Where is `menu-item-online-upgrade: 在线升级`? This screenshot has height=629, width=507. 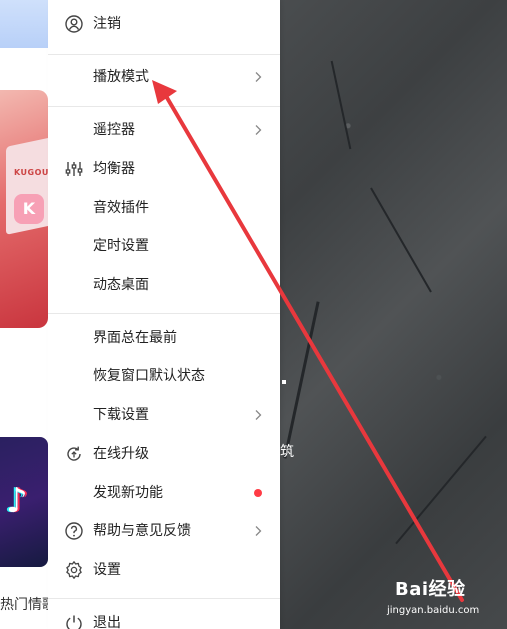
menu-item-online-upgrade: 在线升级 is located at coordinates (164, 454).